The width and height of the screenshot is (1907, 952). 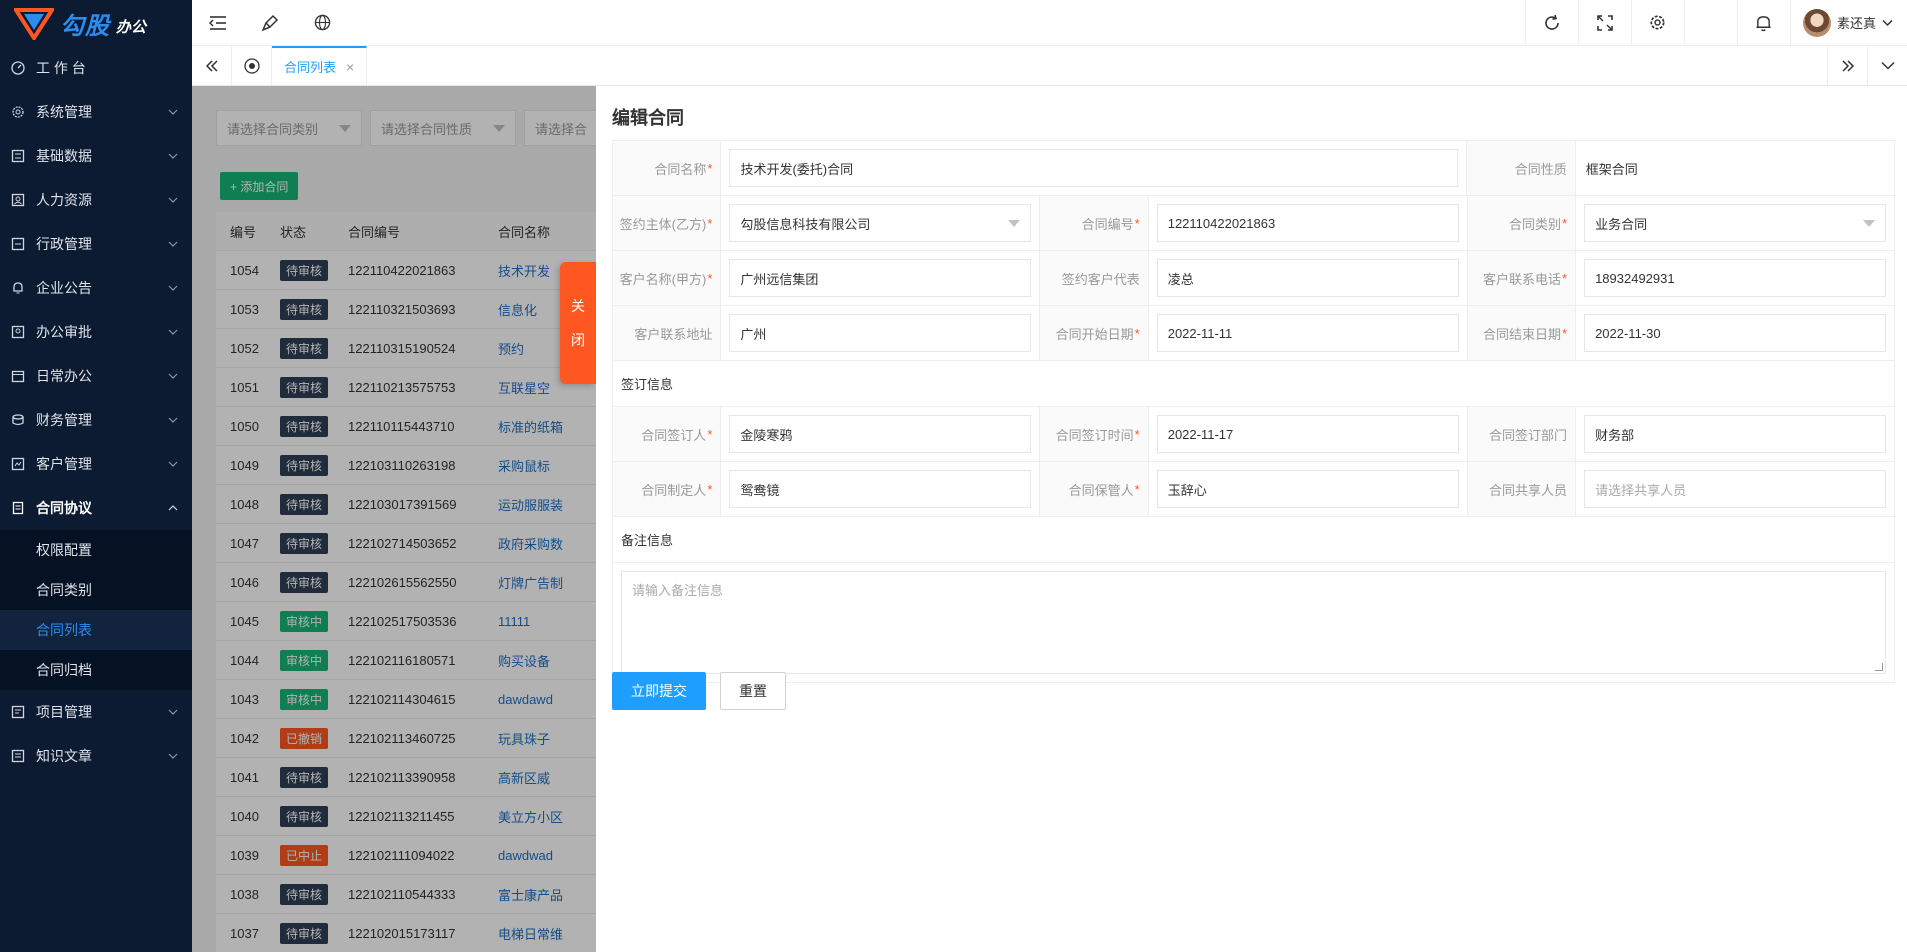 I want to click on signer-input: 金陵寒鸦, so click(x=880, y=434).